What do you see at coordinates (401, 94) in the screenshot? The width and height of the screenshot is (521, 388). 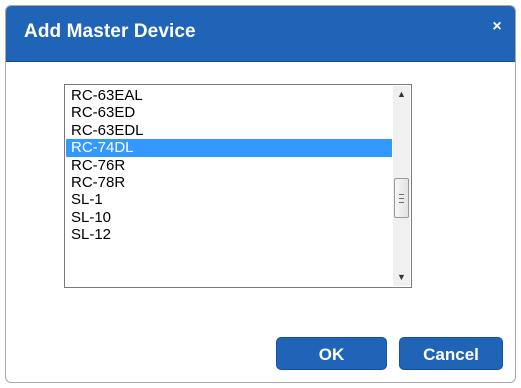 I see `scroll-up-icon: ▲` at bounding box center [401, 94].